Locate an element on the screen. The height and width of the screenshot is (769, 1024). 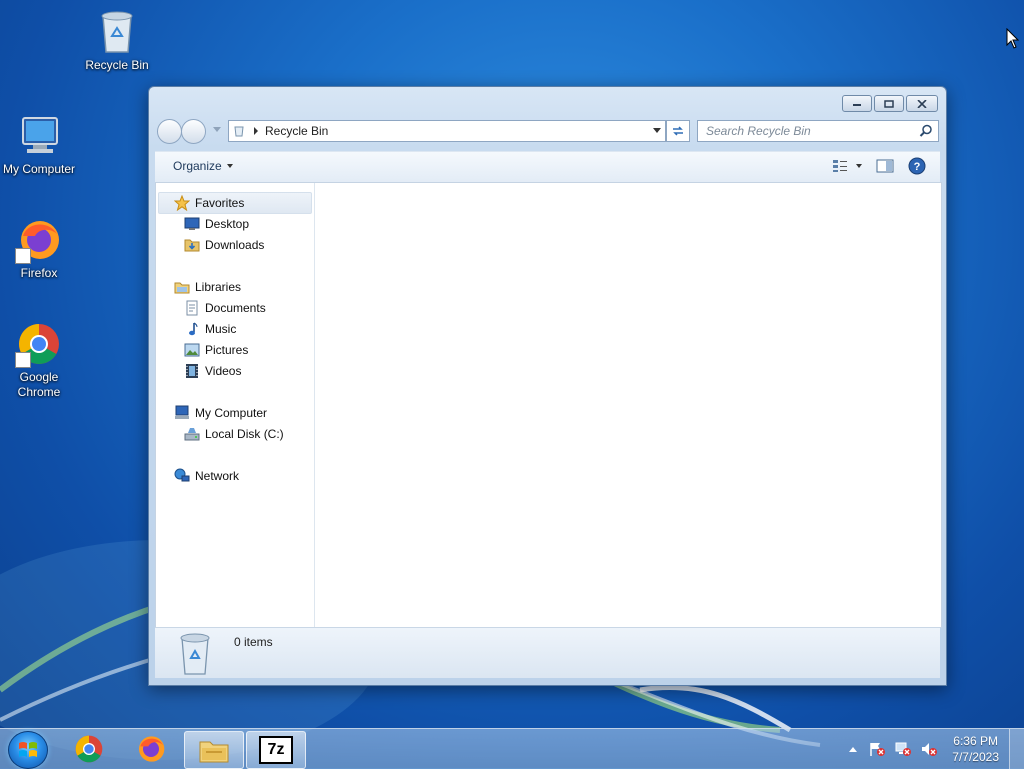
system-tray: 6:36 PM 7/7/2023 is located at coordinates (936, 749).